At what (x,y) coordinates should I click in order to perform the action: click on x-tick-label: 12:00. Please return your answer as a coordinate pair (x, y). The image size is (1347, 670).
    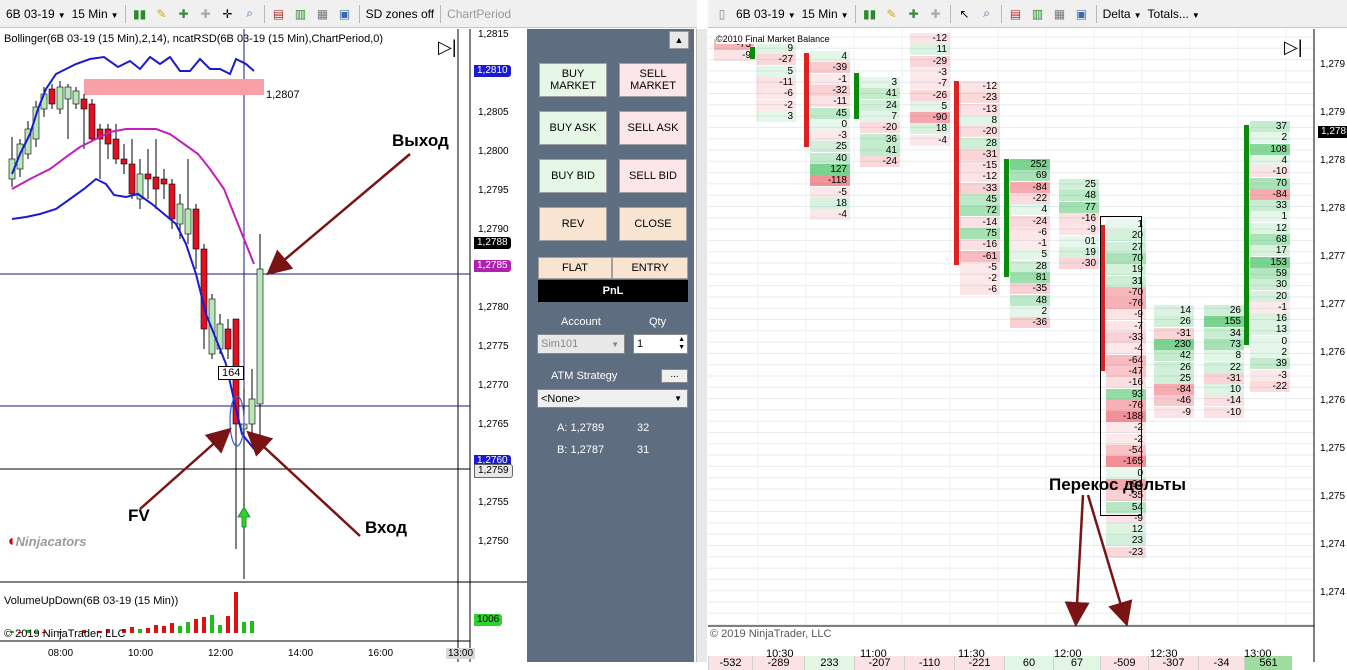
    Looking at the image, I should click on (1068, 654).